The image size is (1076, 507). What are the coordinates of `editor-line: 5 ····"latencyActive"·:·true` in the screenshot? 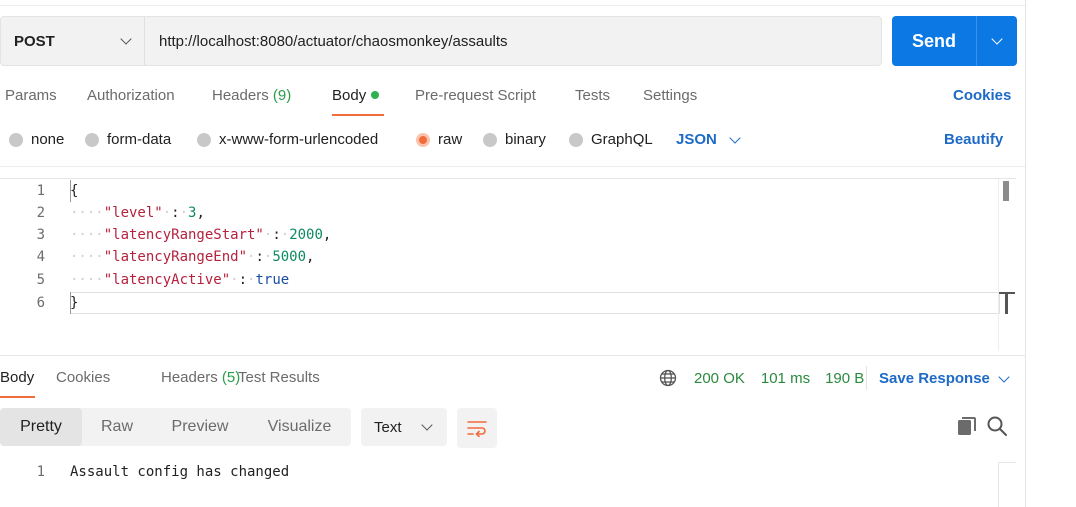 It's located at (500, 280).